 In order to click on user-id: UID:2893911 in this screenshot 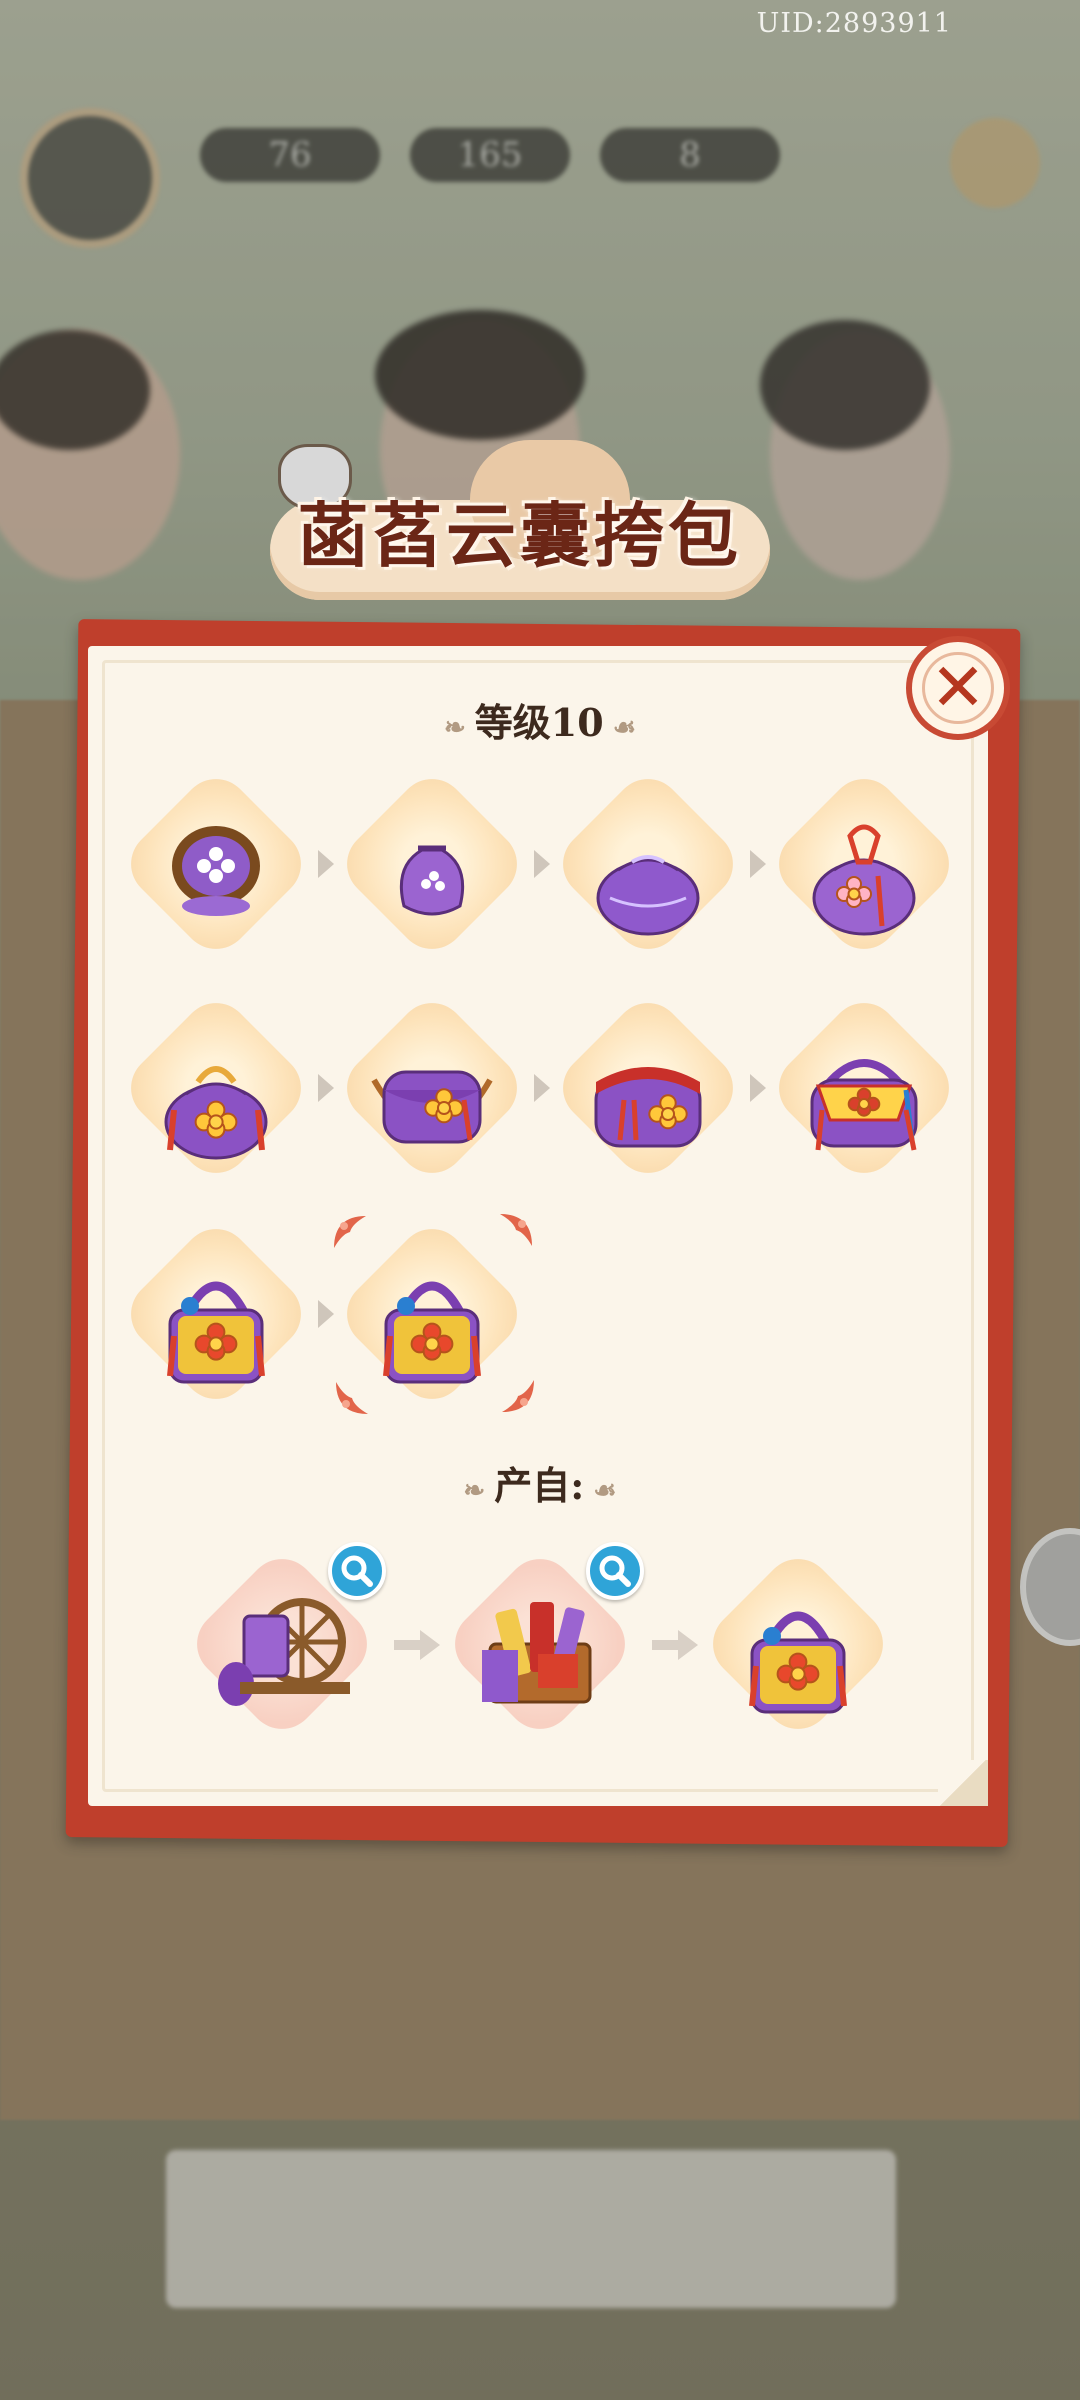, I will do `click(854, 23)`.